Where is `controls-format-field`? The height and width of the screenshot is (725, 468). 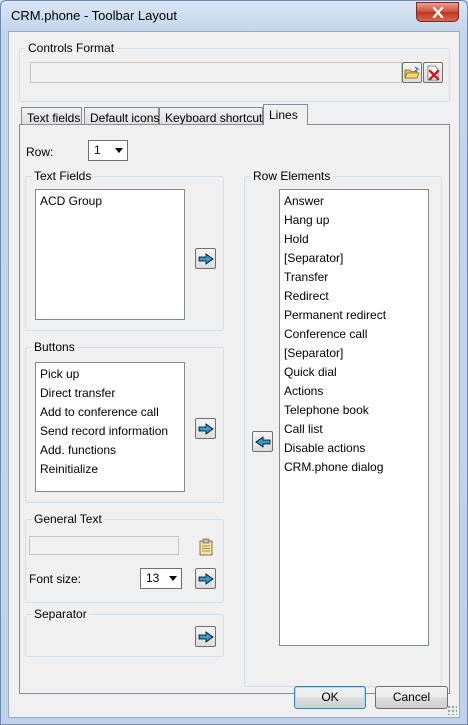
controls-format-field is located at coordinates (216, 72).